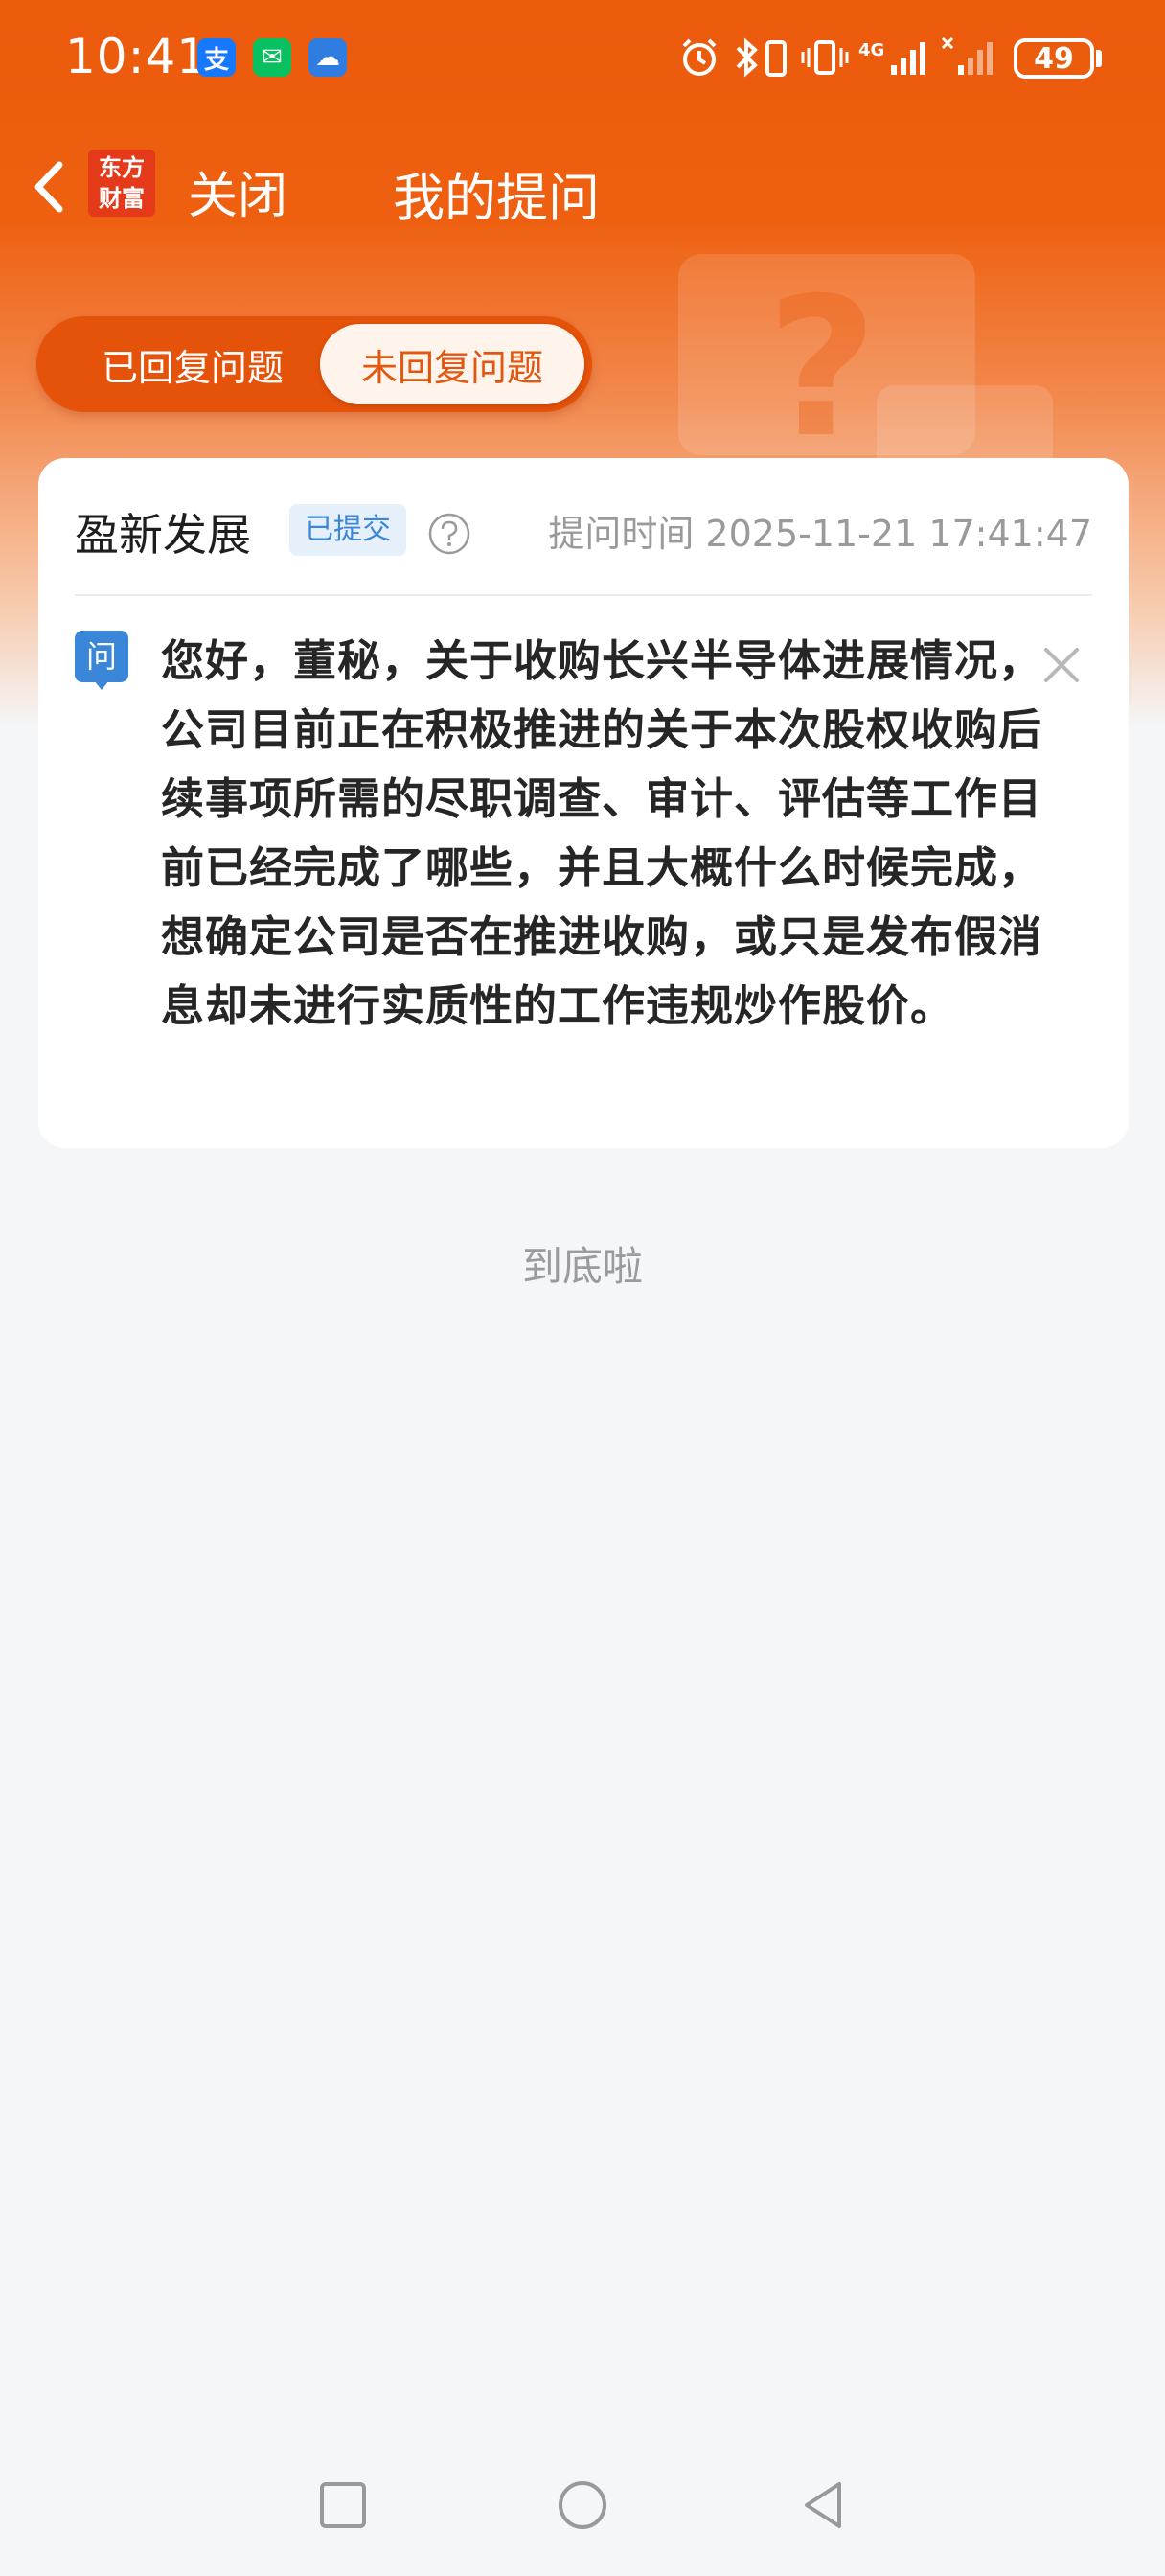 The width and height of the screenshot is (1165, 2576). Describe the element at coordinates (348, 530) in the screenshot. I see `status-badge: 已提交` at that location.